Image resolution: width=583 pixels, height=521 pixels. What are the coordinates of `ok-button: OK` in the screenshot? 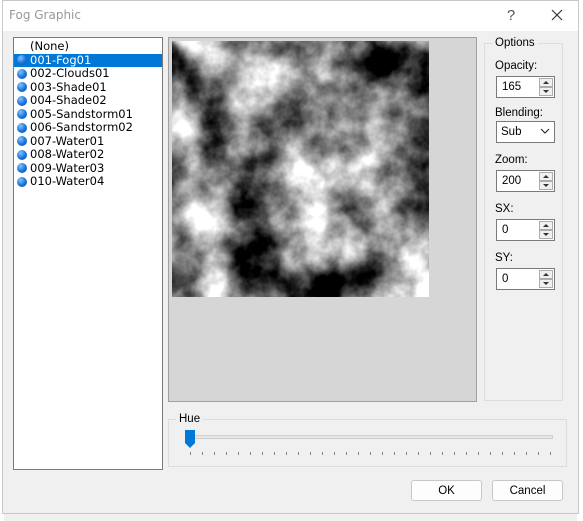 It's located at (446, 490).